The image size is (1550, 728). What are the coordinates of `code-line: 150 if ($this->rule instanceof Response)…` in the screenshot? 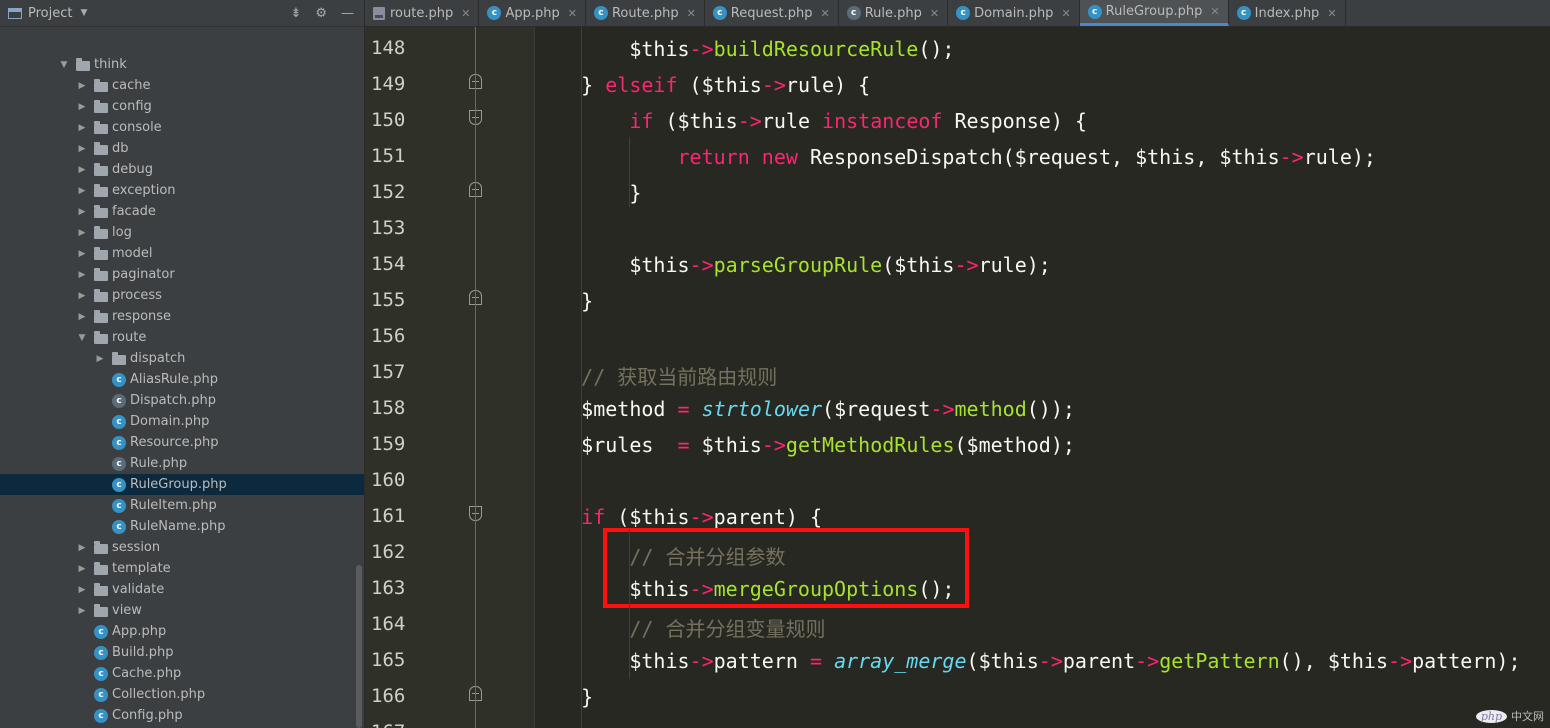 It's located at (957, 119).